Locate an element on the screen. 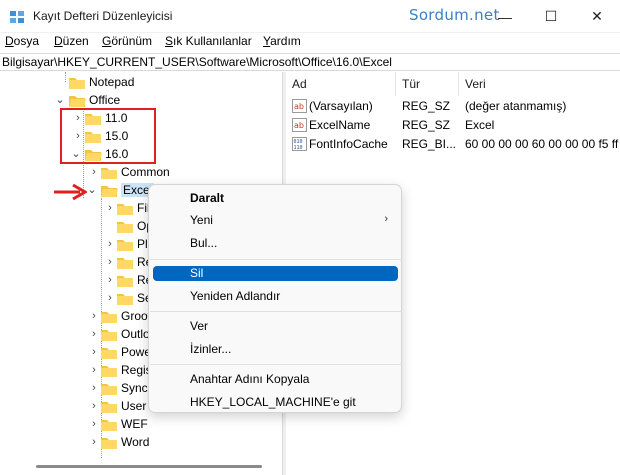  menu-item-anahtar-adini-kopyala: Anahtar Adını Kopyala is located at coordinates (275, 379).